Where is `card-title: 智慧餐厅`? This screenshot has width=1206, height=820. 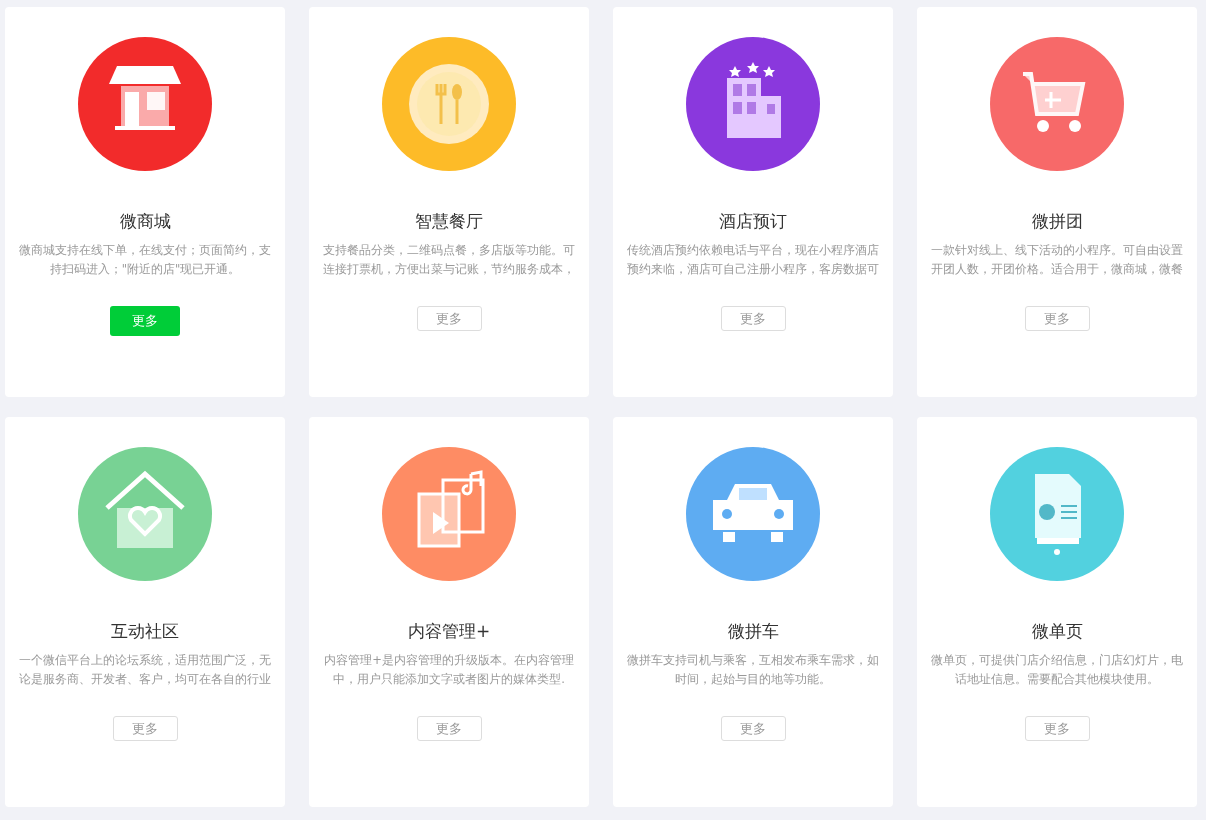 card-title: 智慧餐厅 is located at coordinates (449, 221).